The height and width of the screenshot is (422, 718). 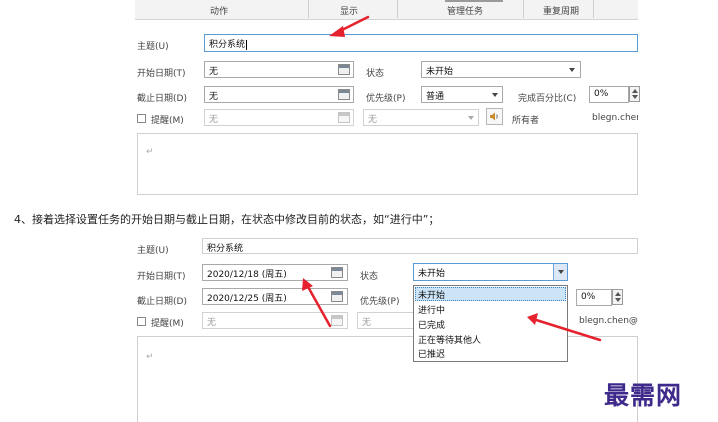 What do you see at coordinates (566, 329) in the screenshot?
I see `arrow-to-status-list` at bounding box center [566, 329].